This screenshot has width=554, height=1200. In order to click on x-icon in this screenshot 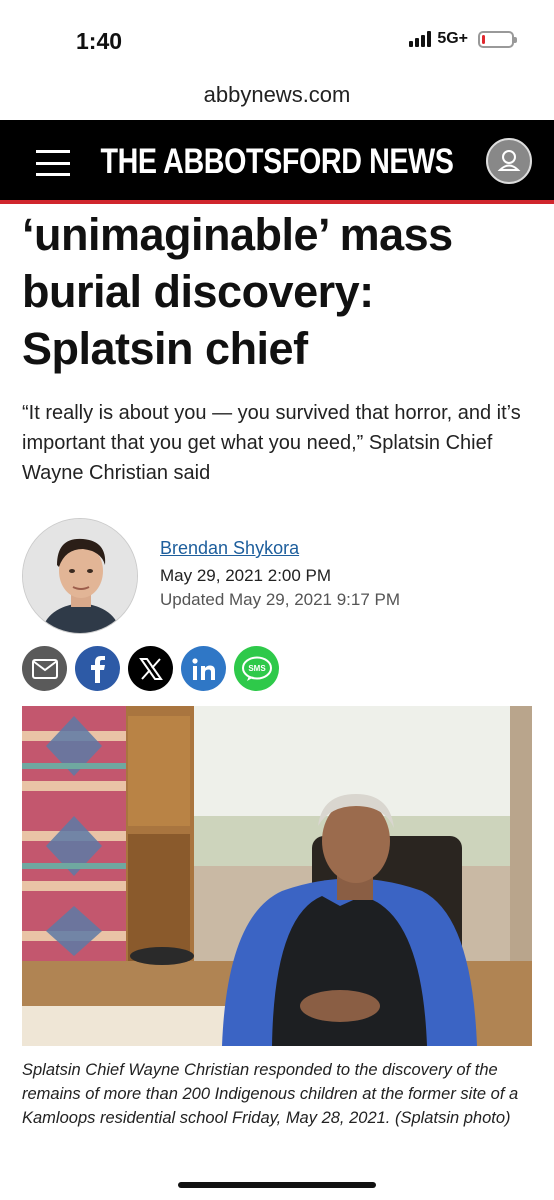, I will do `click(150, 668)`.